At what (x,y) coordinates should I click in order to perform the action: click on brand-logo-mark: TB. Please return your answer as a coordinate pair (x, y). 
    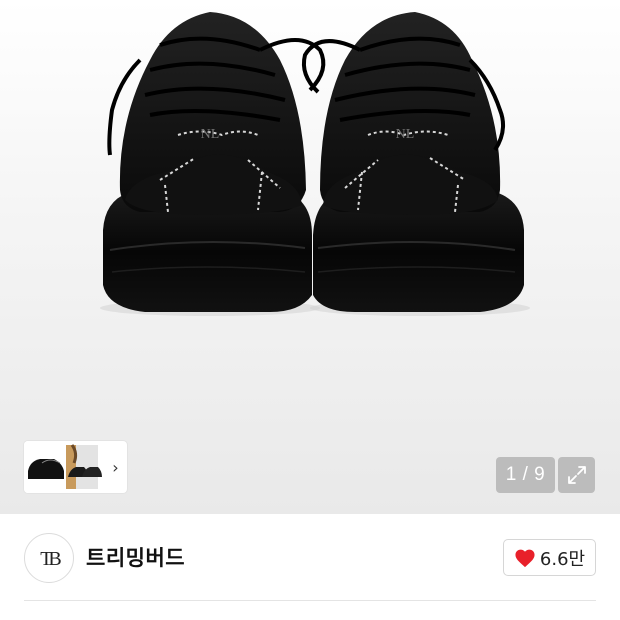
    Looking at the image, I should click on (52, 559).